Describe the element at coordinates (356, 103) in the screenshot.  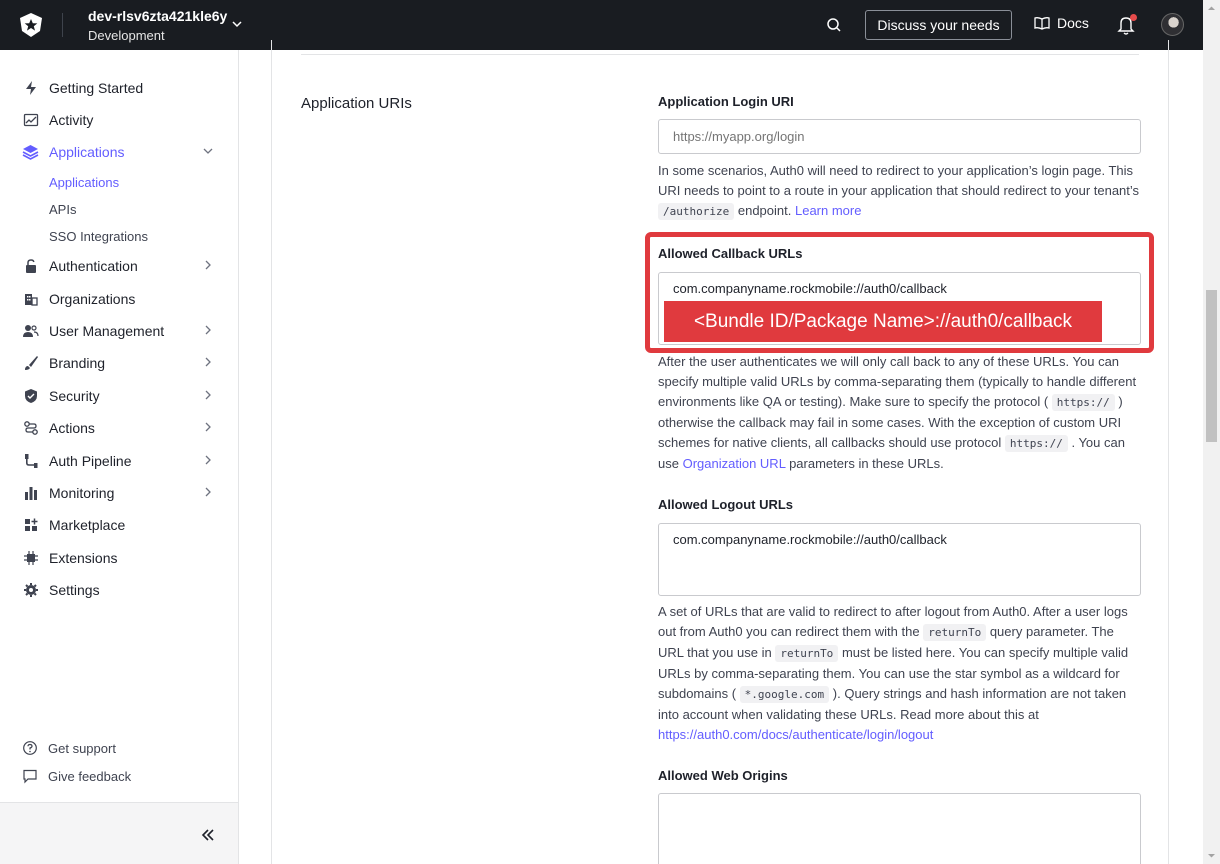
I see `section-title: Application URIs` at that location.